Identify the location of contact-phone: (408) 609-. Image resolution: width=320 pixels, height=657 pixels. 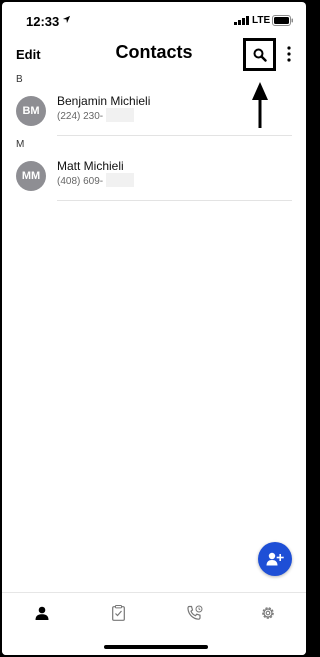
(80, 181).